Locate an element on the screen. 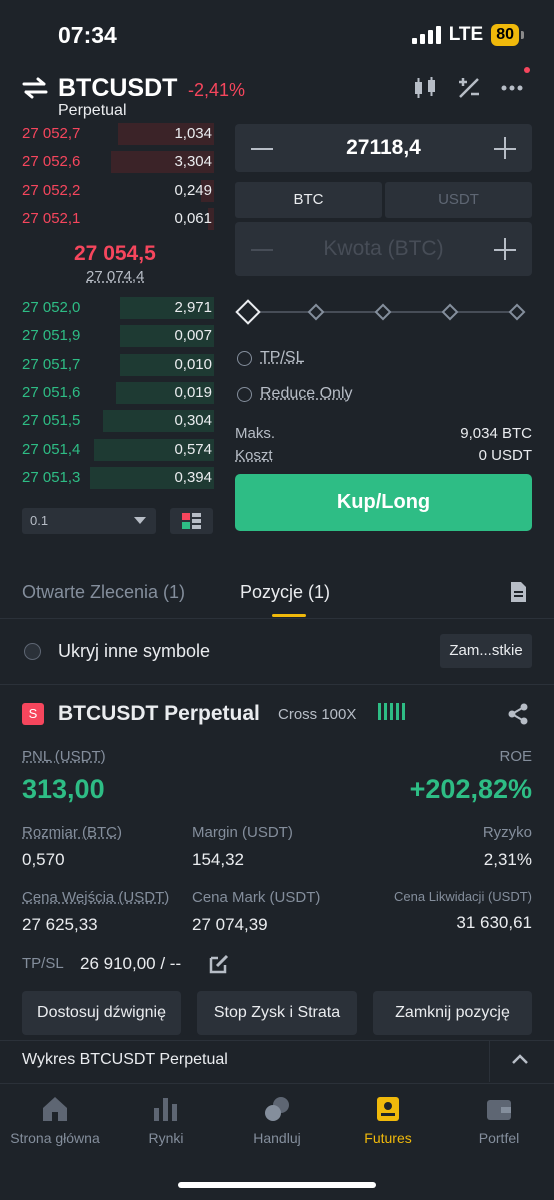 The height and width of the screenshot is (1200, 554). orderbook-layout-icon is located at coordinates (191, 521).